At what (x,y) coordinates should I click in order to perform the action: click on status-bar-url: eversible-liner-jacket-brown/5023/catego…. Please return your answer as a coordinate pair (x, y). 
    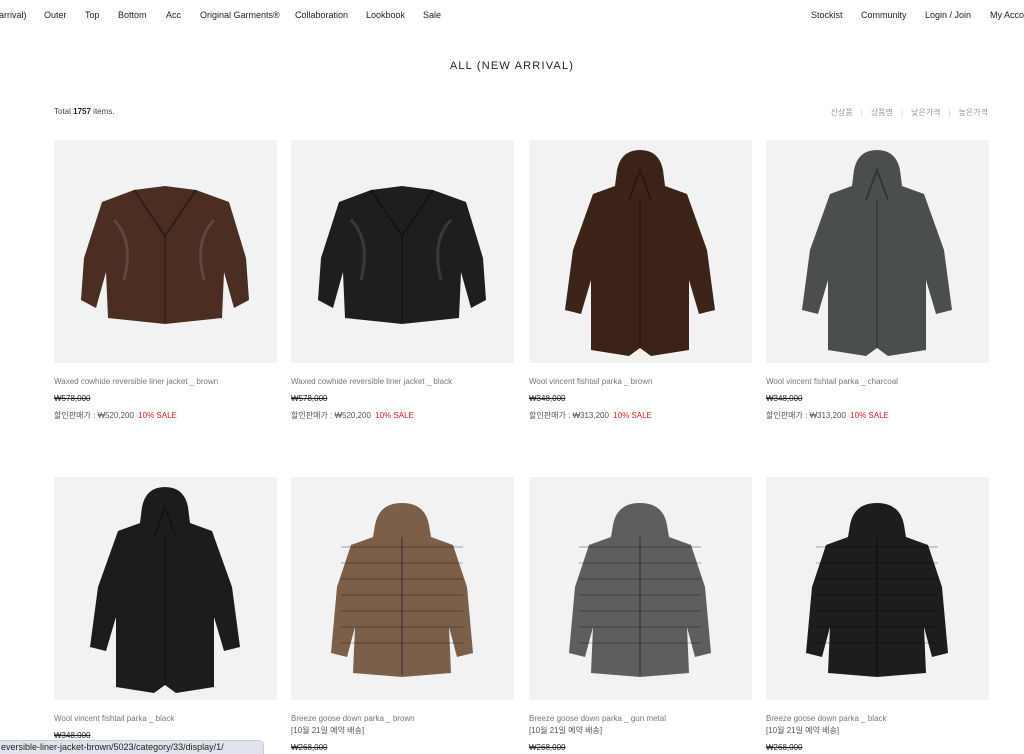
    Looking at the image, I should click on (132, 747).